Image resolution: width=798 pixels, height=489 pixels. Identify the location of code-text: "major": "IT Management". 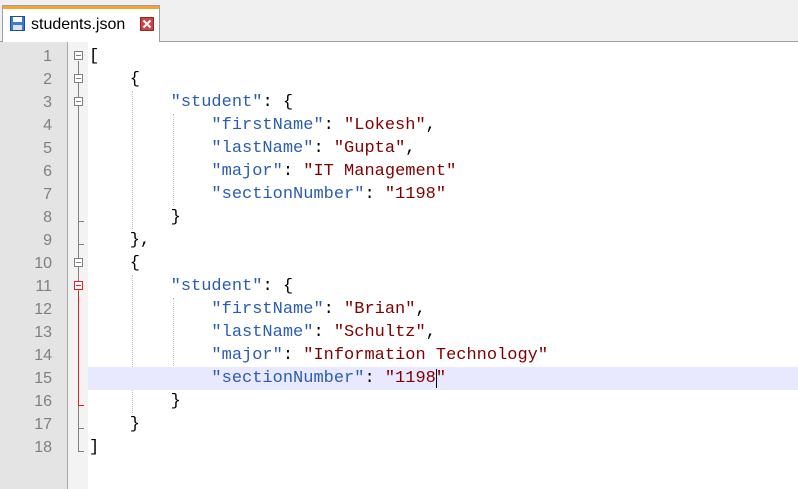
(272, 171).